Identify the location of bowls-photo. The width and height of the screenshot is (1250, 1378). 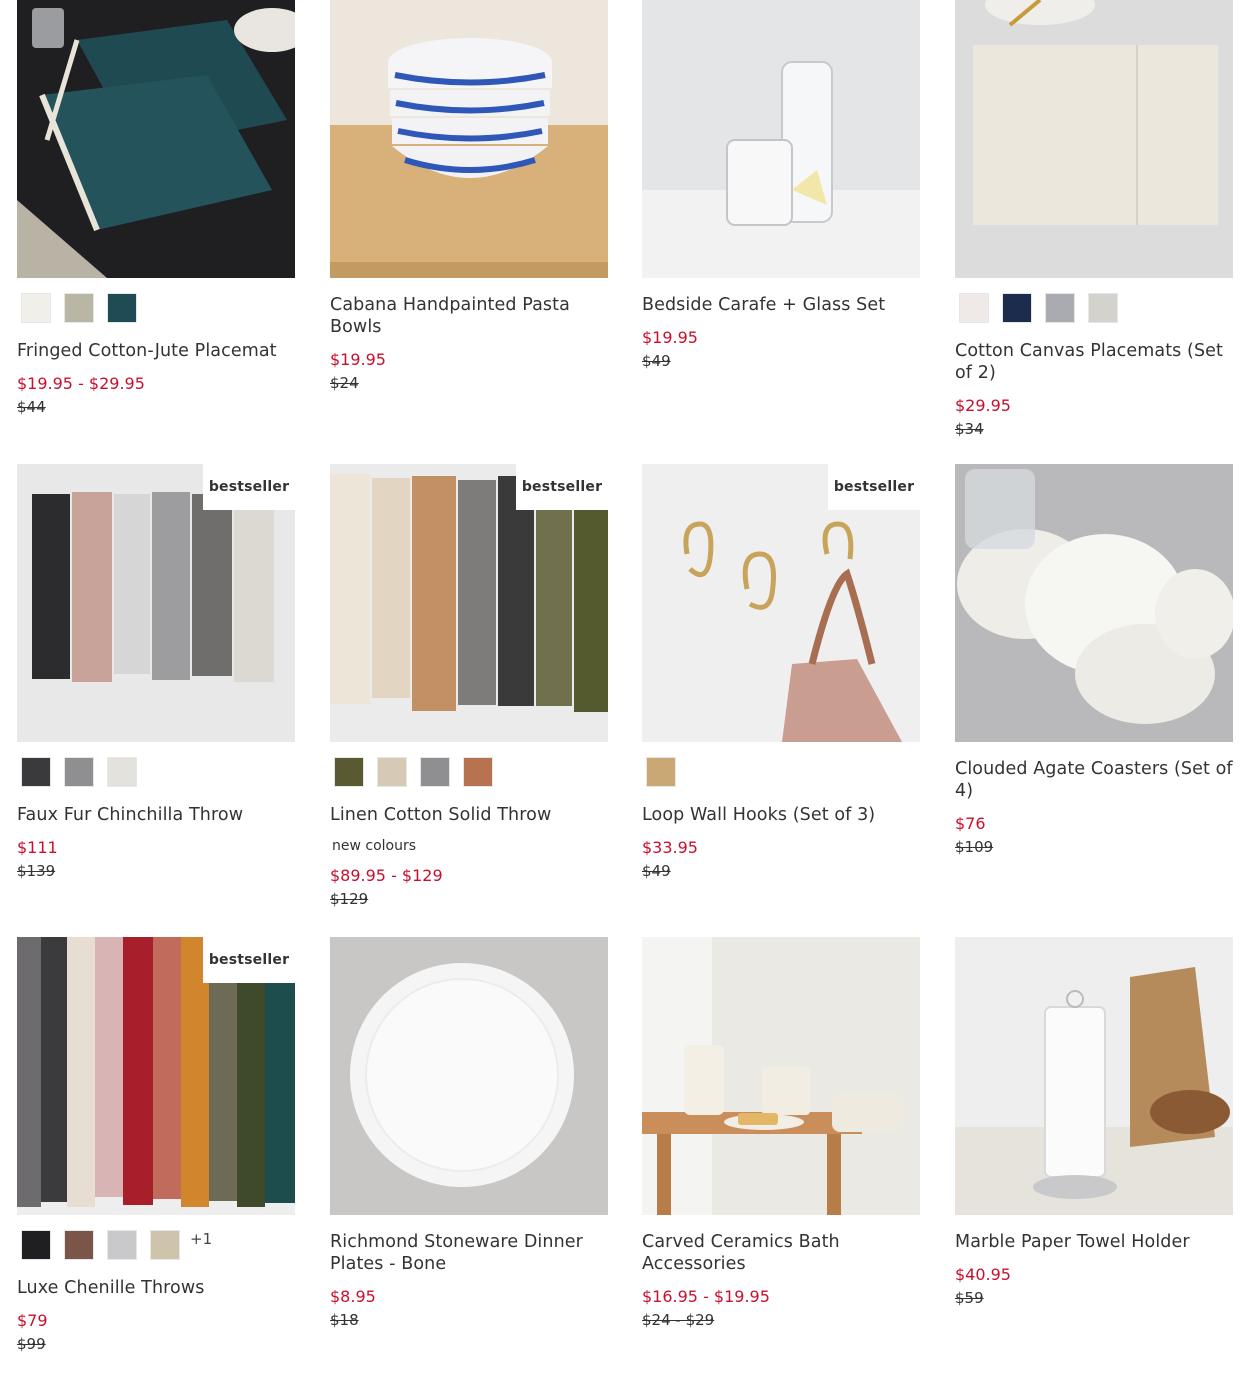
(469, 139).